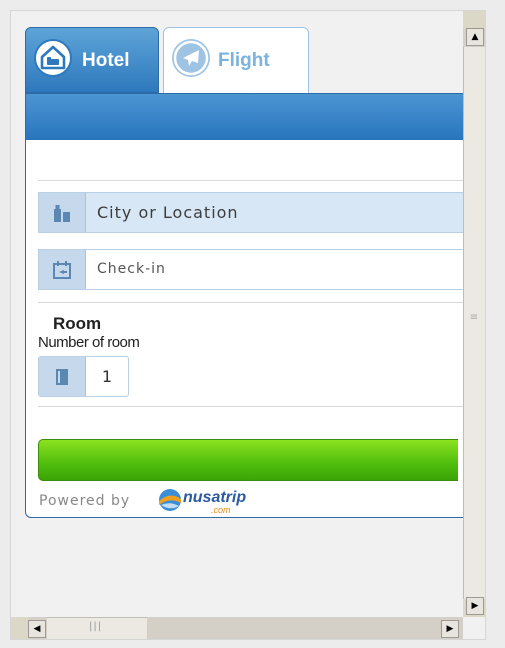  I want to click on arrow-left-icon: ◀, so click(37, 628).